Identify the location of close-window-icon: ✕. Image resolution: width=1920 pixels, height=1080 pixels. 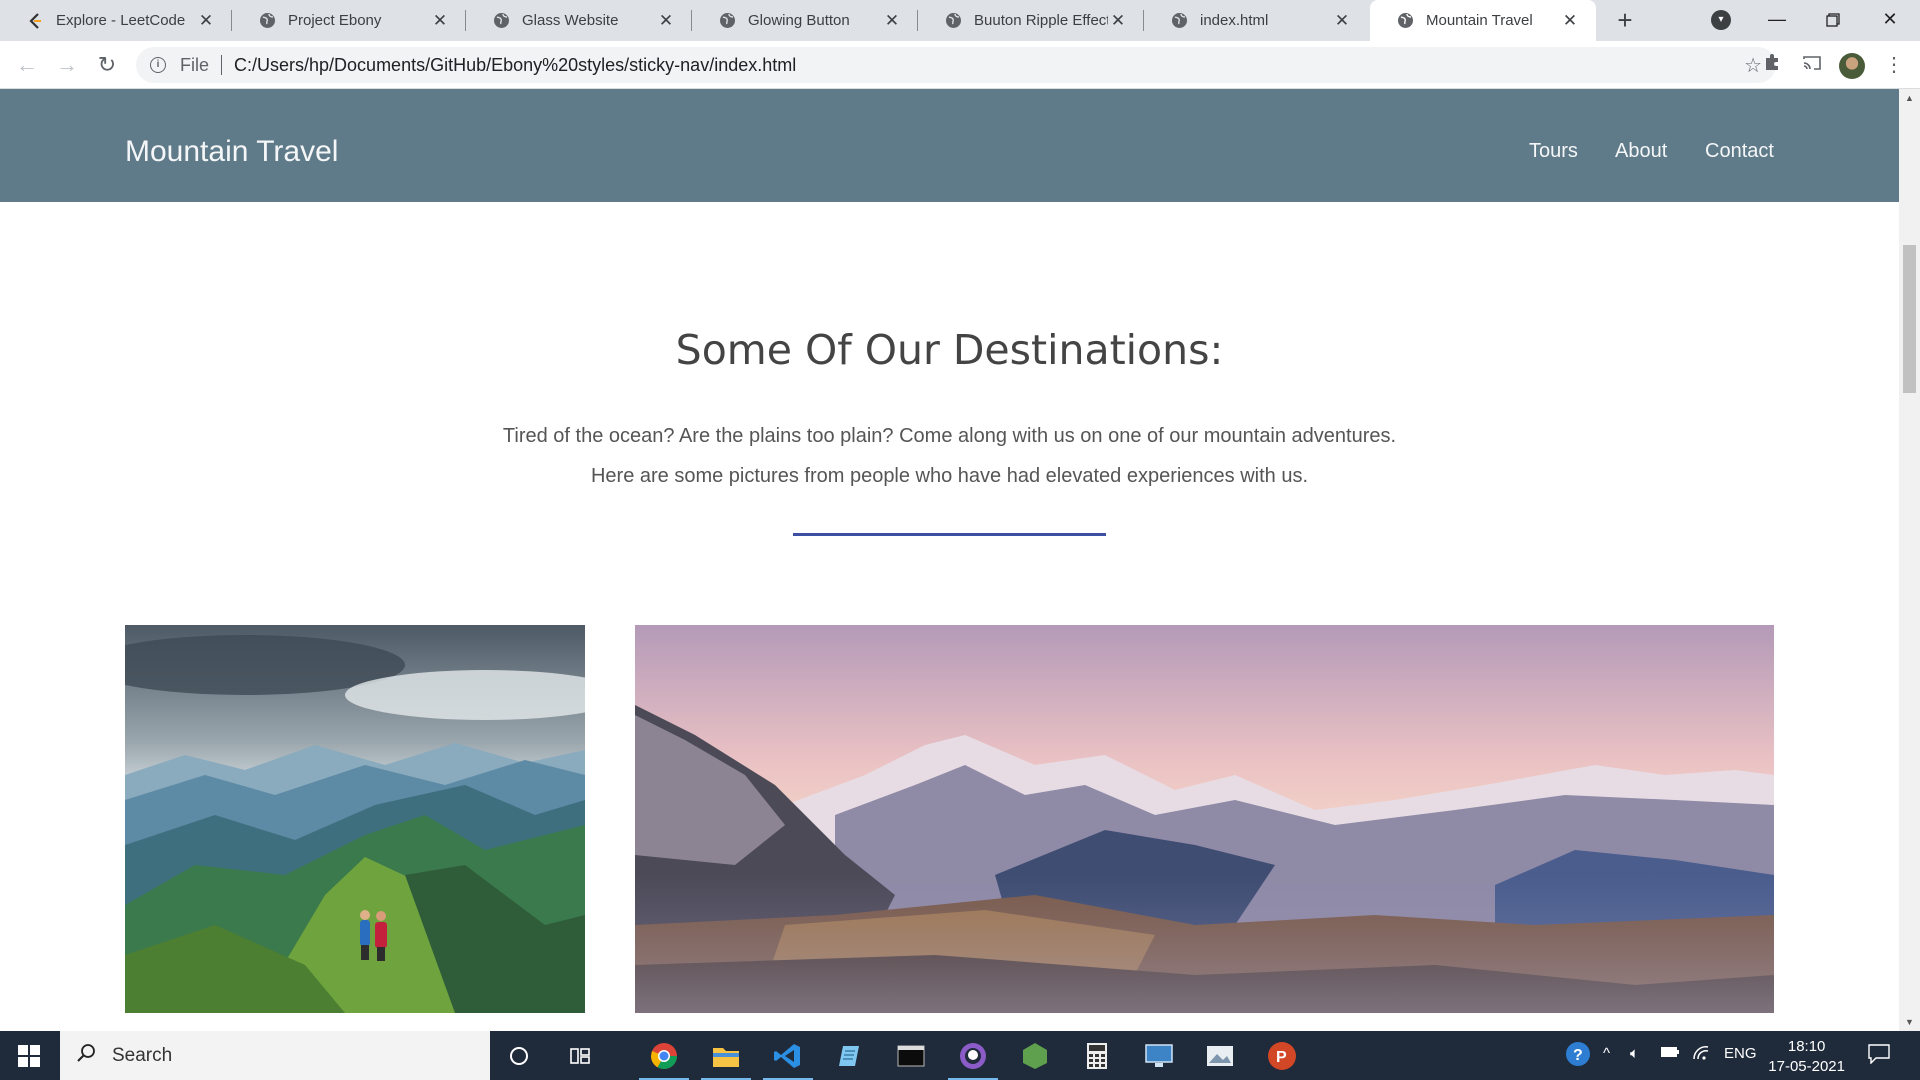
(1890, 20).